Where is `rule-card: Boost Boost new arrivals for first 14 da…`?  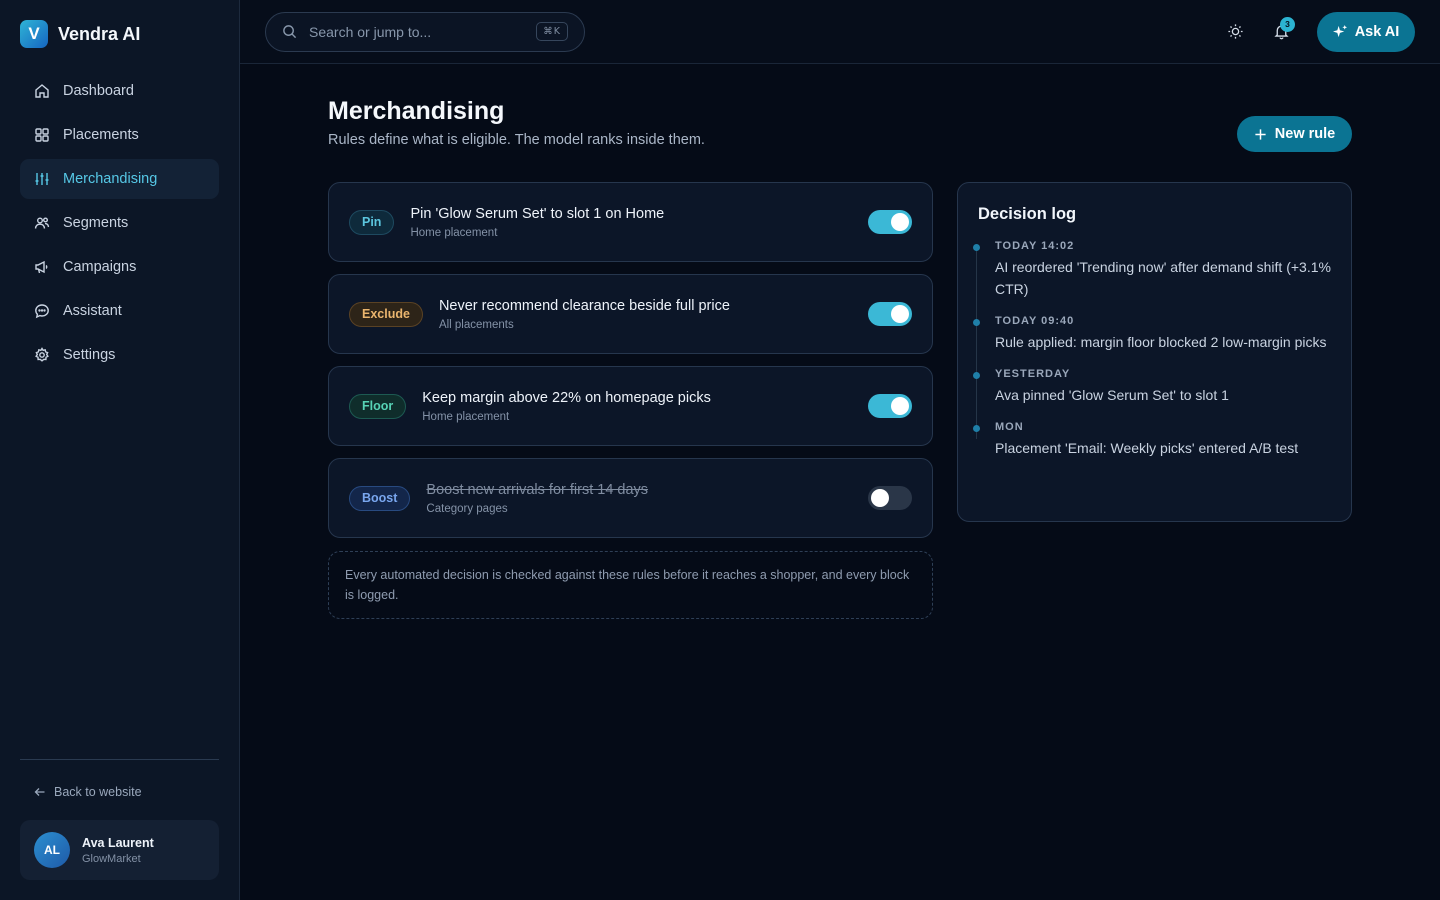
rule-card: Boost Boost new arrivals for first 14 da… is located at coordinates (630, 498).